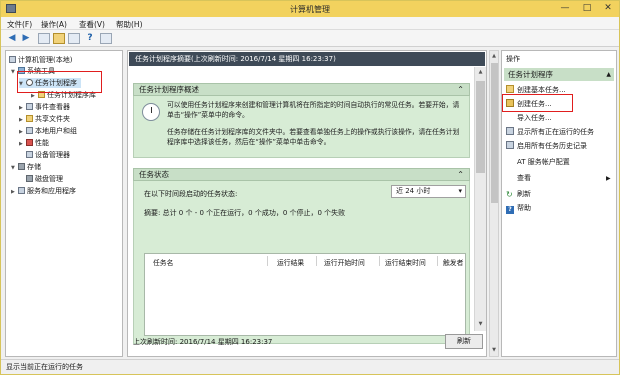 The height and width of the screenshot is (375, 620). Describe the element at coordinates (305, 294) in the screenshot. I see `task-status-table: 任务名 运行结果 运行开始时间 运行结束时间 触发者` at that location.